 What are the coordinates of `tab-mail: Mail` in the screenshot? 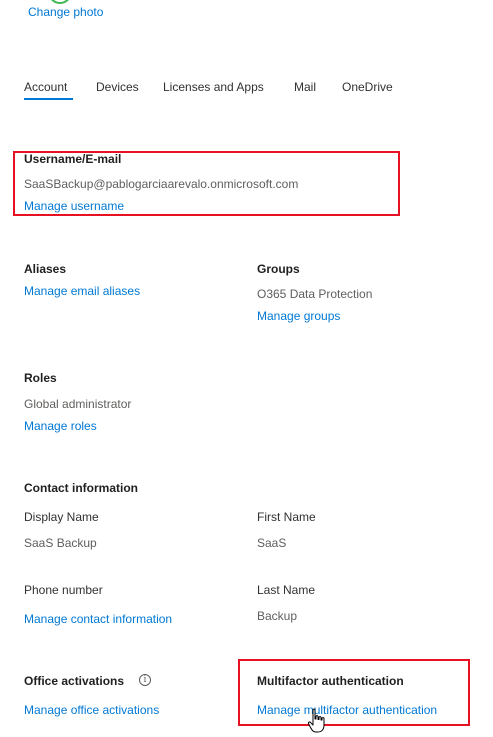 It's located at (305, 87).